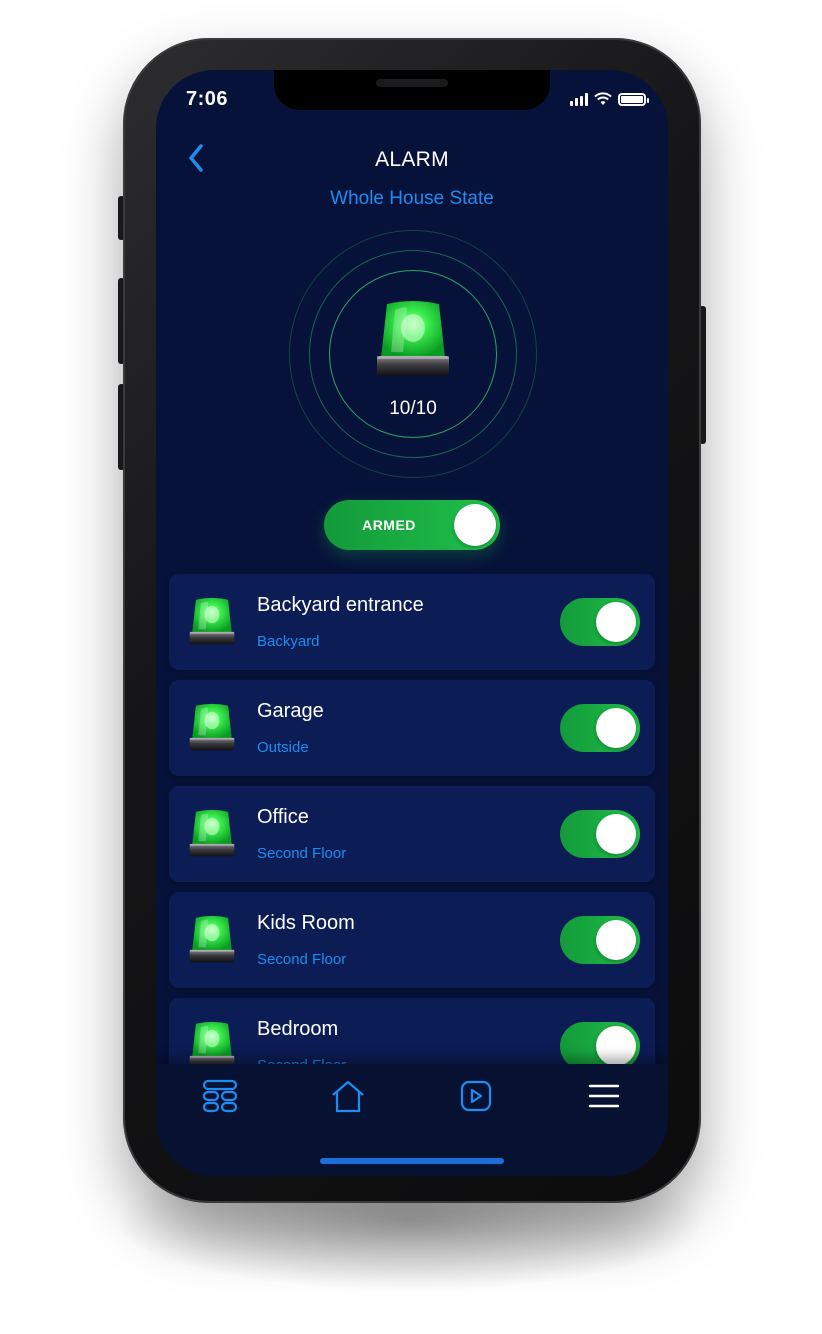 The width and height of the screenshot is (822, 1334). I want to click on home-indicator, so click(412, 1161).